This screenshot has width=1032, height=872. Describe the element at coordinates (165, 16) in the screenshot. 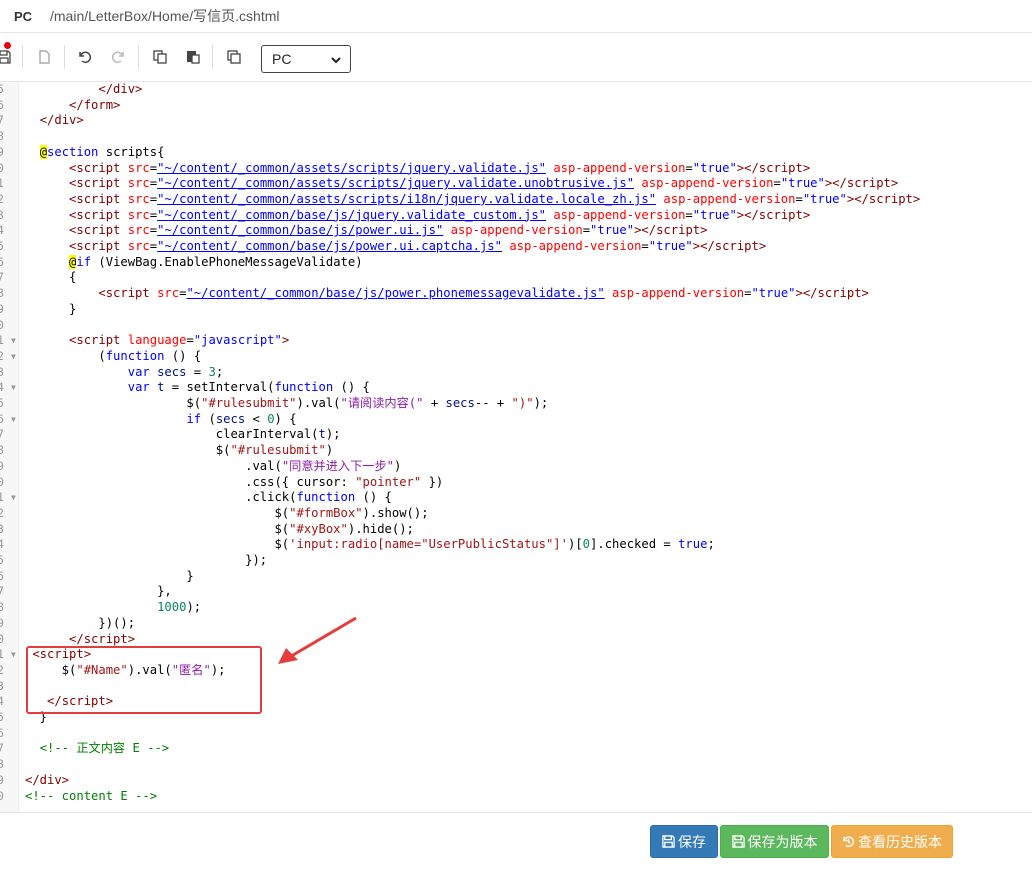

I see `file-path: /main/LetterBox/Home/写信页.cshtml` at that location.